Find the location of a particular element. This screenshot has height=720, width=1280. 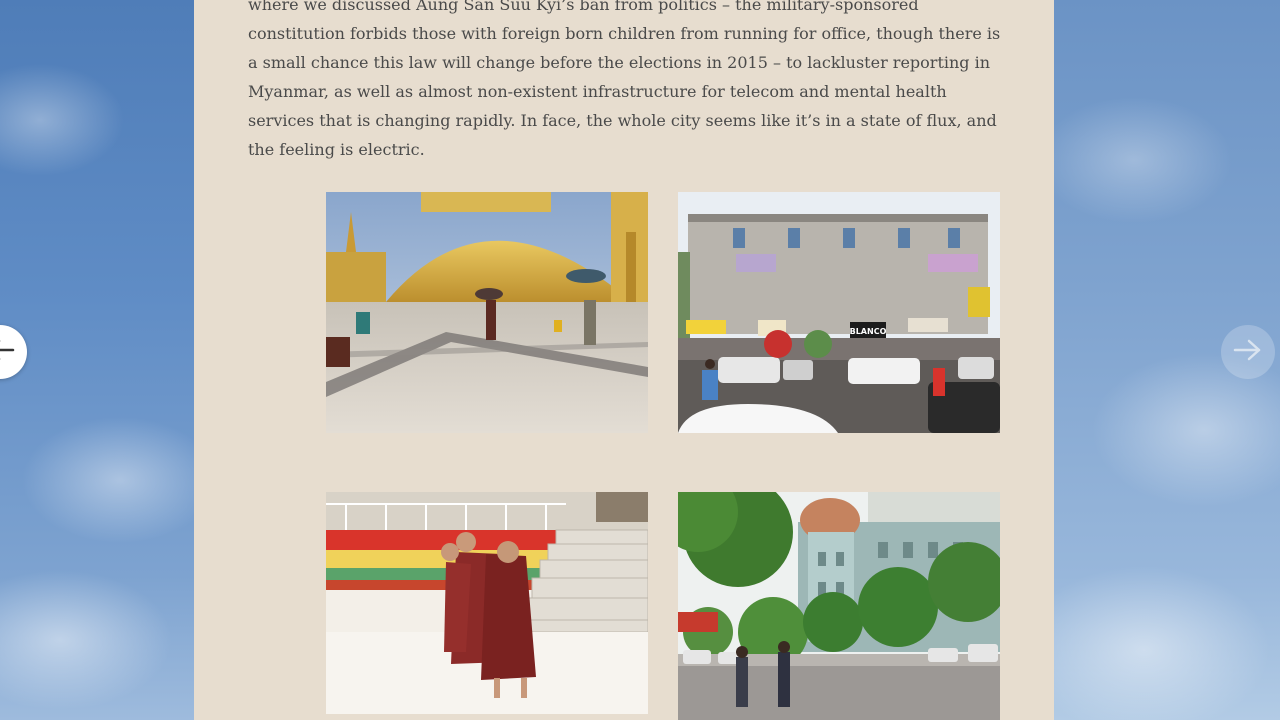

colonial-building-street-photo-image is located at coordinates (839, 606).